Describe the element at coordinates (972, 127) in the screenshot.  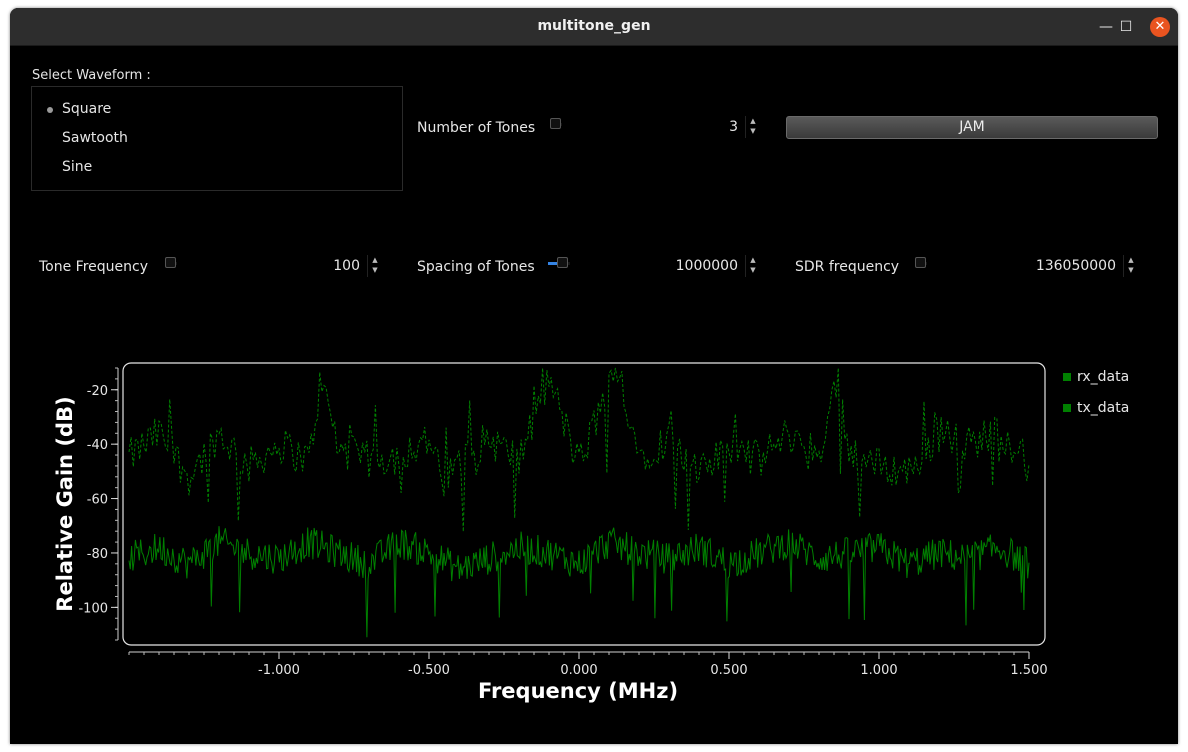
I see `jam-button: JAM` at that location.